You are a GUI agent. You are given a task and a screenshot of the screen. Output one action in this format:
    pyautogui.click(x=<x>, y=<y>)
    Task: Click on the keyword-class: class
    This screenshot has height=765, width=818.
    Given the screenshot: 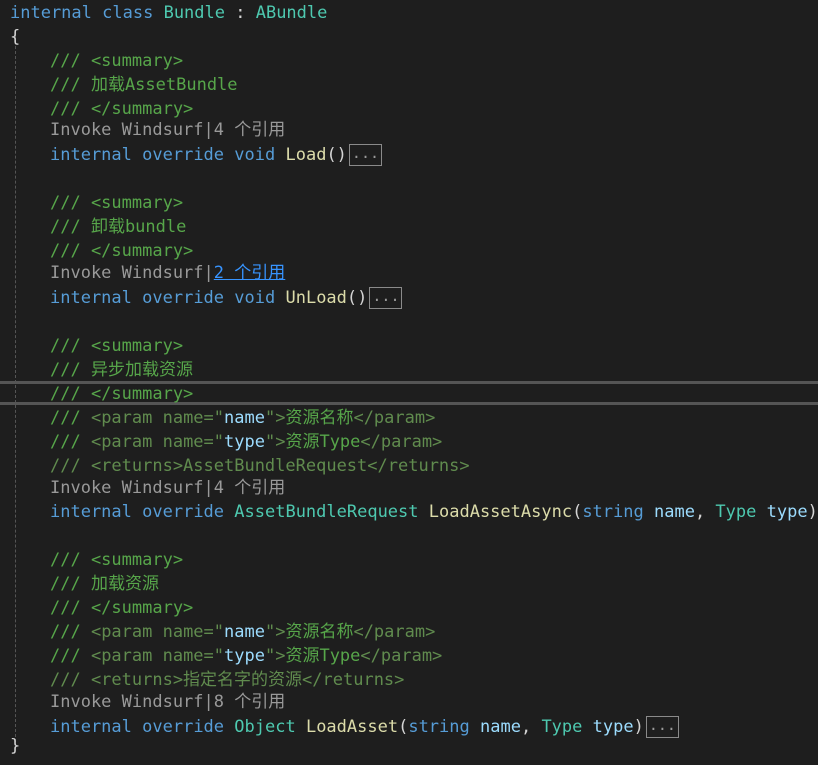 What is the action you would take?
    pyautogui.click(x=128, y=13)
    